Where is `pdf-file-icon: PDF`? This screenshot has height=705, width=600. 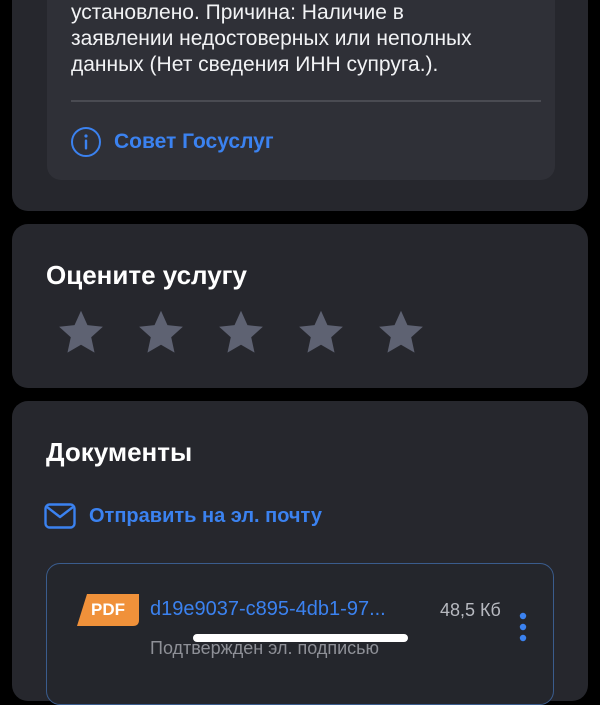
pdf-file-icon: PDF is located at coordinates (108, 610).